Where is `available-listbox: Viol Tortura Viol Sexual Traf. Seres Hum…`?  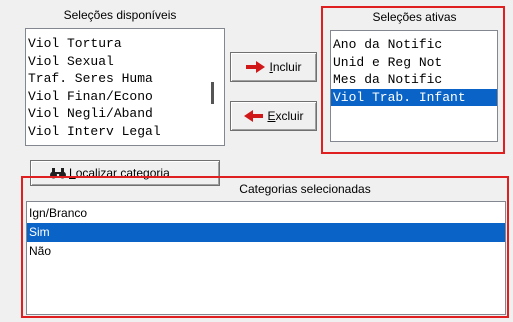 available-listbox: Viol Tortura Viol Sexual Traf. Seres Hum… is located at coordinates (125, 87).